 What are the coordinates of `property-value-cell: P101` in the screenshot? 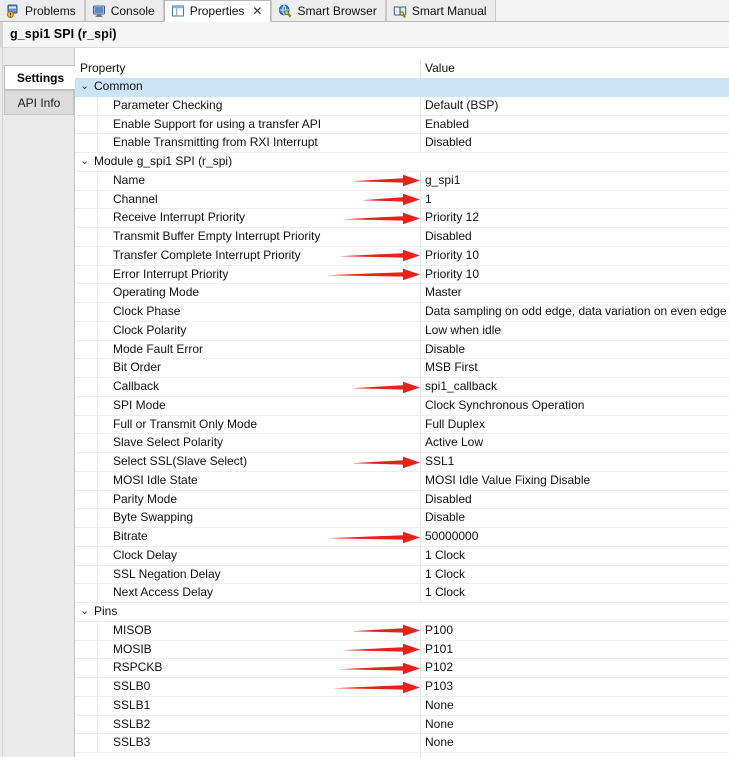 It's located at (439, 650).